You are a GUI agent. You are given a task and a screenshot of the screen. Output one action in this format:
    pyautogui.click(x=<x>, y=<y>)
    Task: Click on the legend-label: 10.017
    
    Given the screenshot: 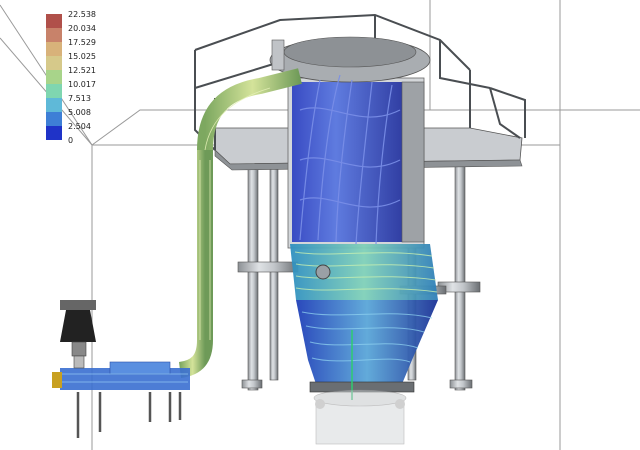 What is the action you would take?
    pyautogui.click(x=82, y=84)
    